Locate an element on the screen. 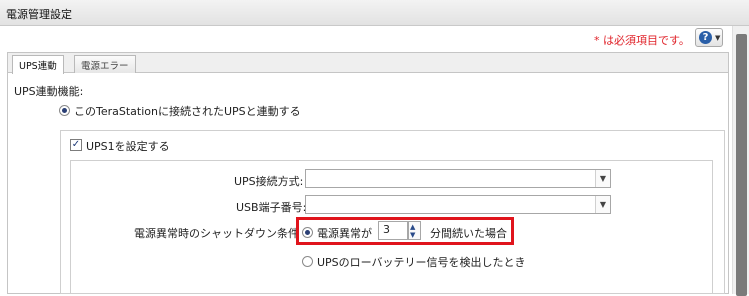 This screenshot has height=296, width=749. minutes-stepper: ▲ ▼ is located at coordinates (414, 230).